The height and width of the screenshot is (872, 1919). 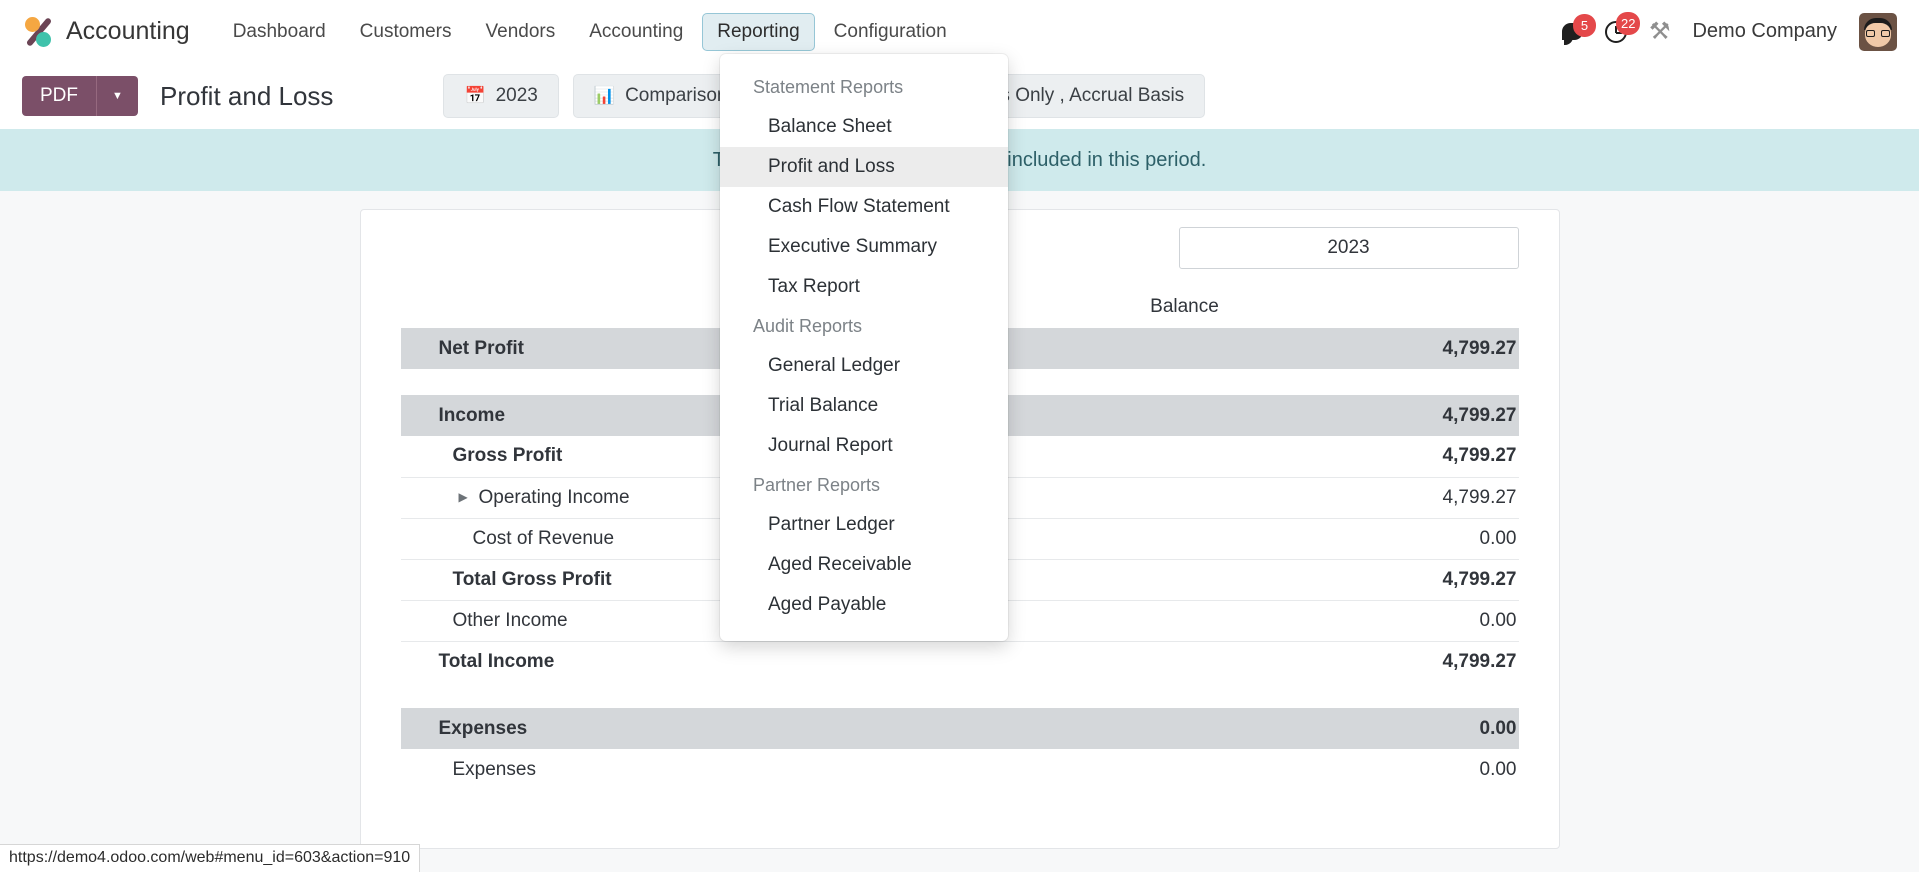 I want to click on calendar-icon: 📅, so click(x=475, y=95).